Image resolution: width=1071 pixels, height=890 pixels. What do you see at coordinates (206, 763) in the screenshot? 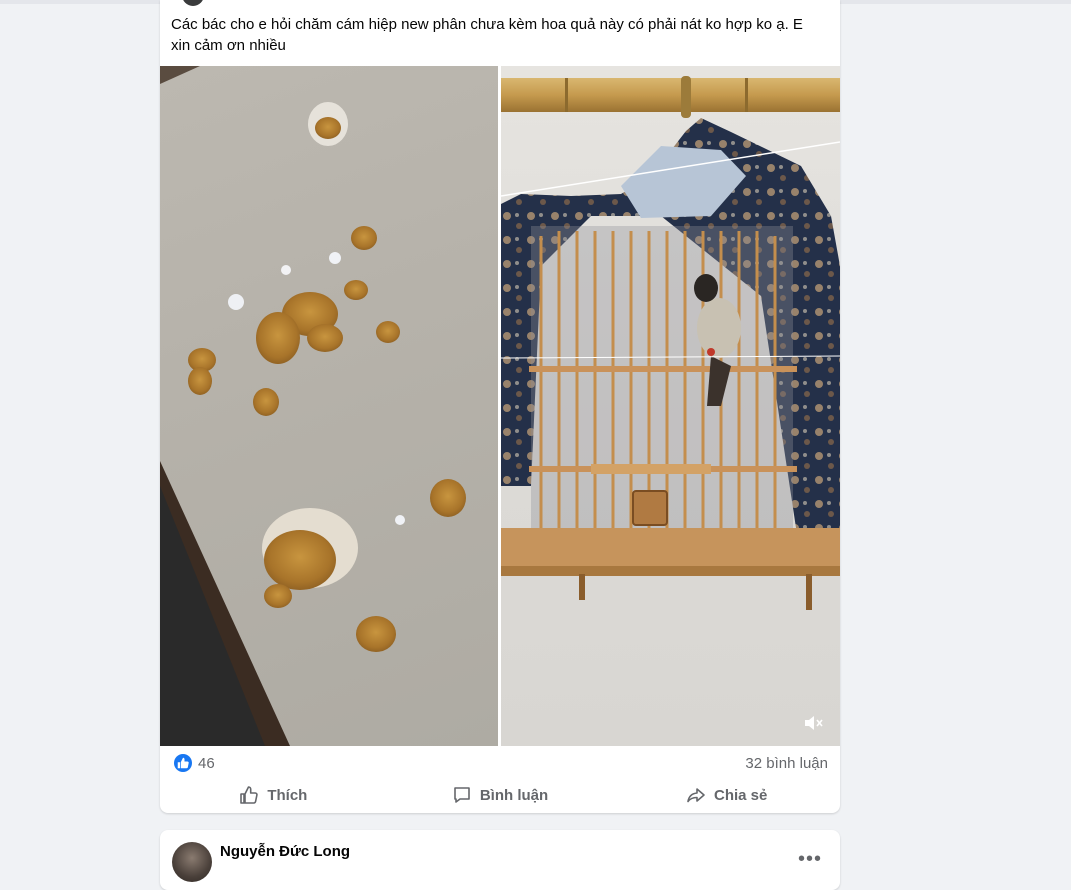
I see `reaction-count: 46` at bounding box center [206, 763].